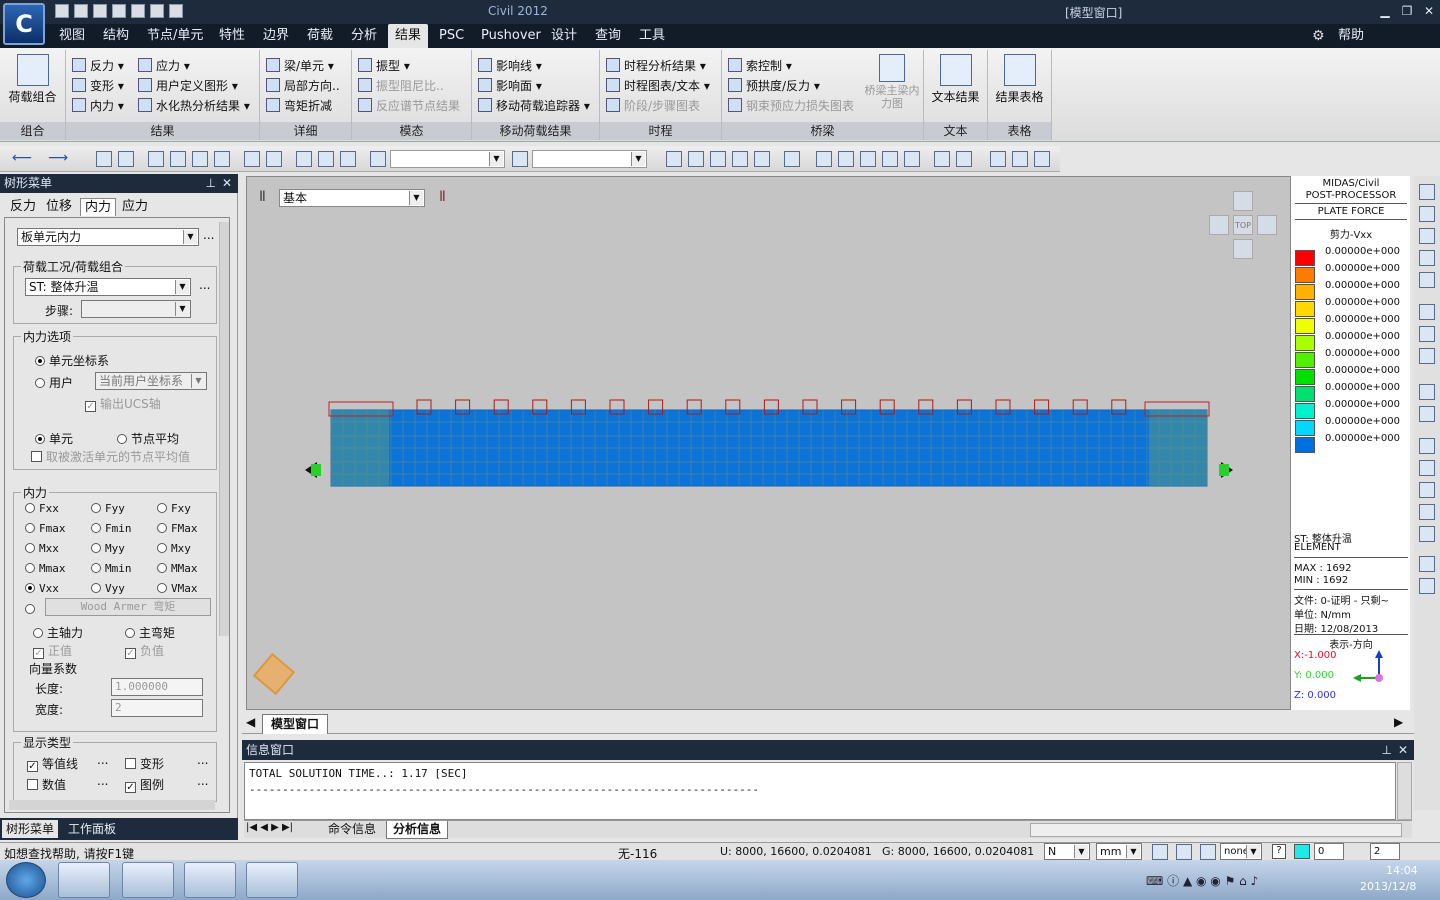 The height and width of the screenshot is (900, 1440). What do you see at coordinates (652, 36) in the screenshot?
I see `tab-tools: 工具` at bounding box center [652, 36].